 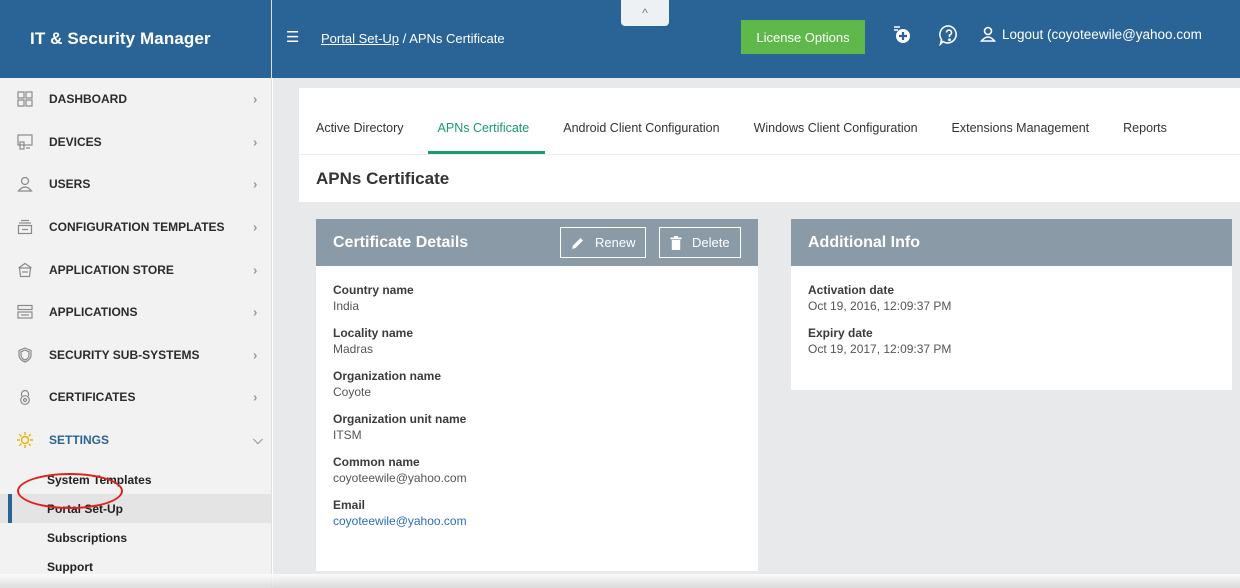 I want to click on submenu-item-portal-set-up: Portal Set-Up, so click(x=135, y=509).